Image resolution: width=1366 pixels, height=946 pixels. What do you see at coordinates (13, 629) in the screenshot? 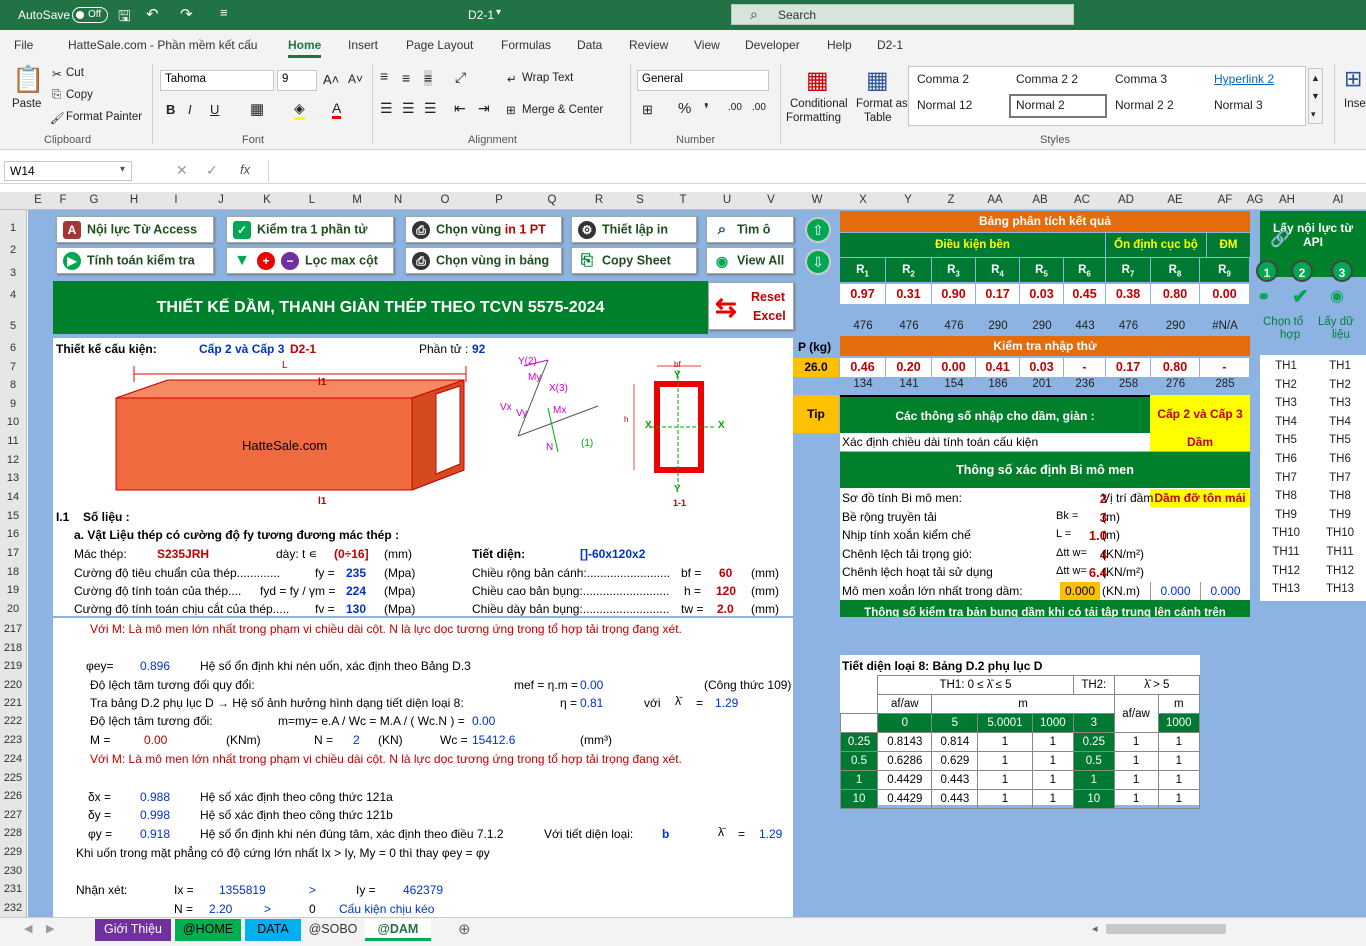
I see `row-header-217: 217` at bounding box center [13, 629].